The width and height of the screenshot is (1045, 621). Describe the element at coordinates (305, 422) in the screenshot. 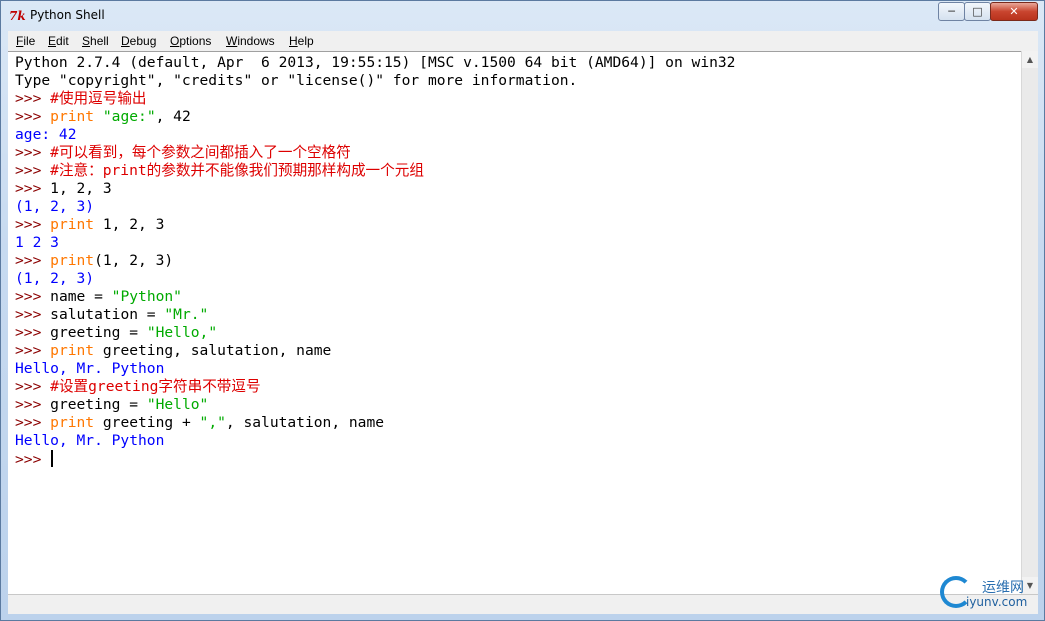

I see `shell-token-plain: , salutation, name` at that location.